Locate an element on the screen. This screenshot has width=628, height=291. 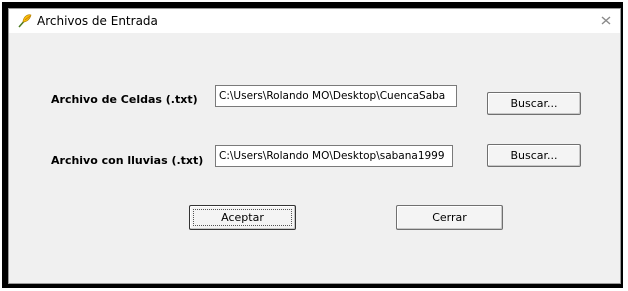
cerrar-label: Cerrar is located at coordinates (449, 217).